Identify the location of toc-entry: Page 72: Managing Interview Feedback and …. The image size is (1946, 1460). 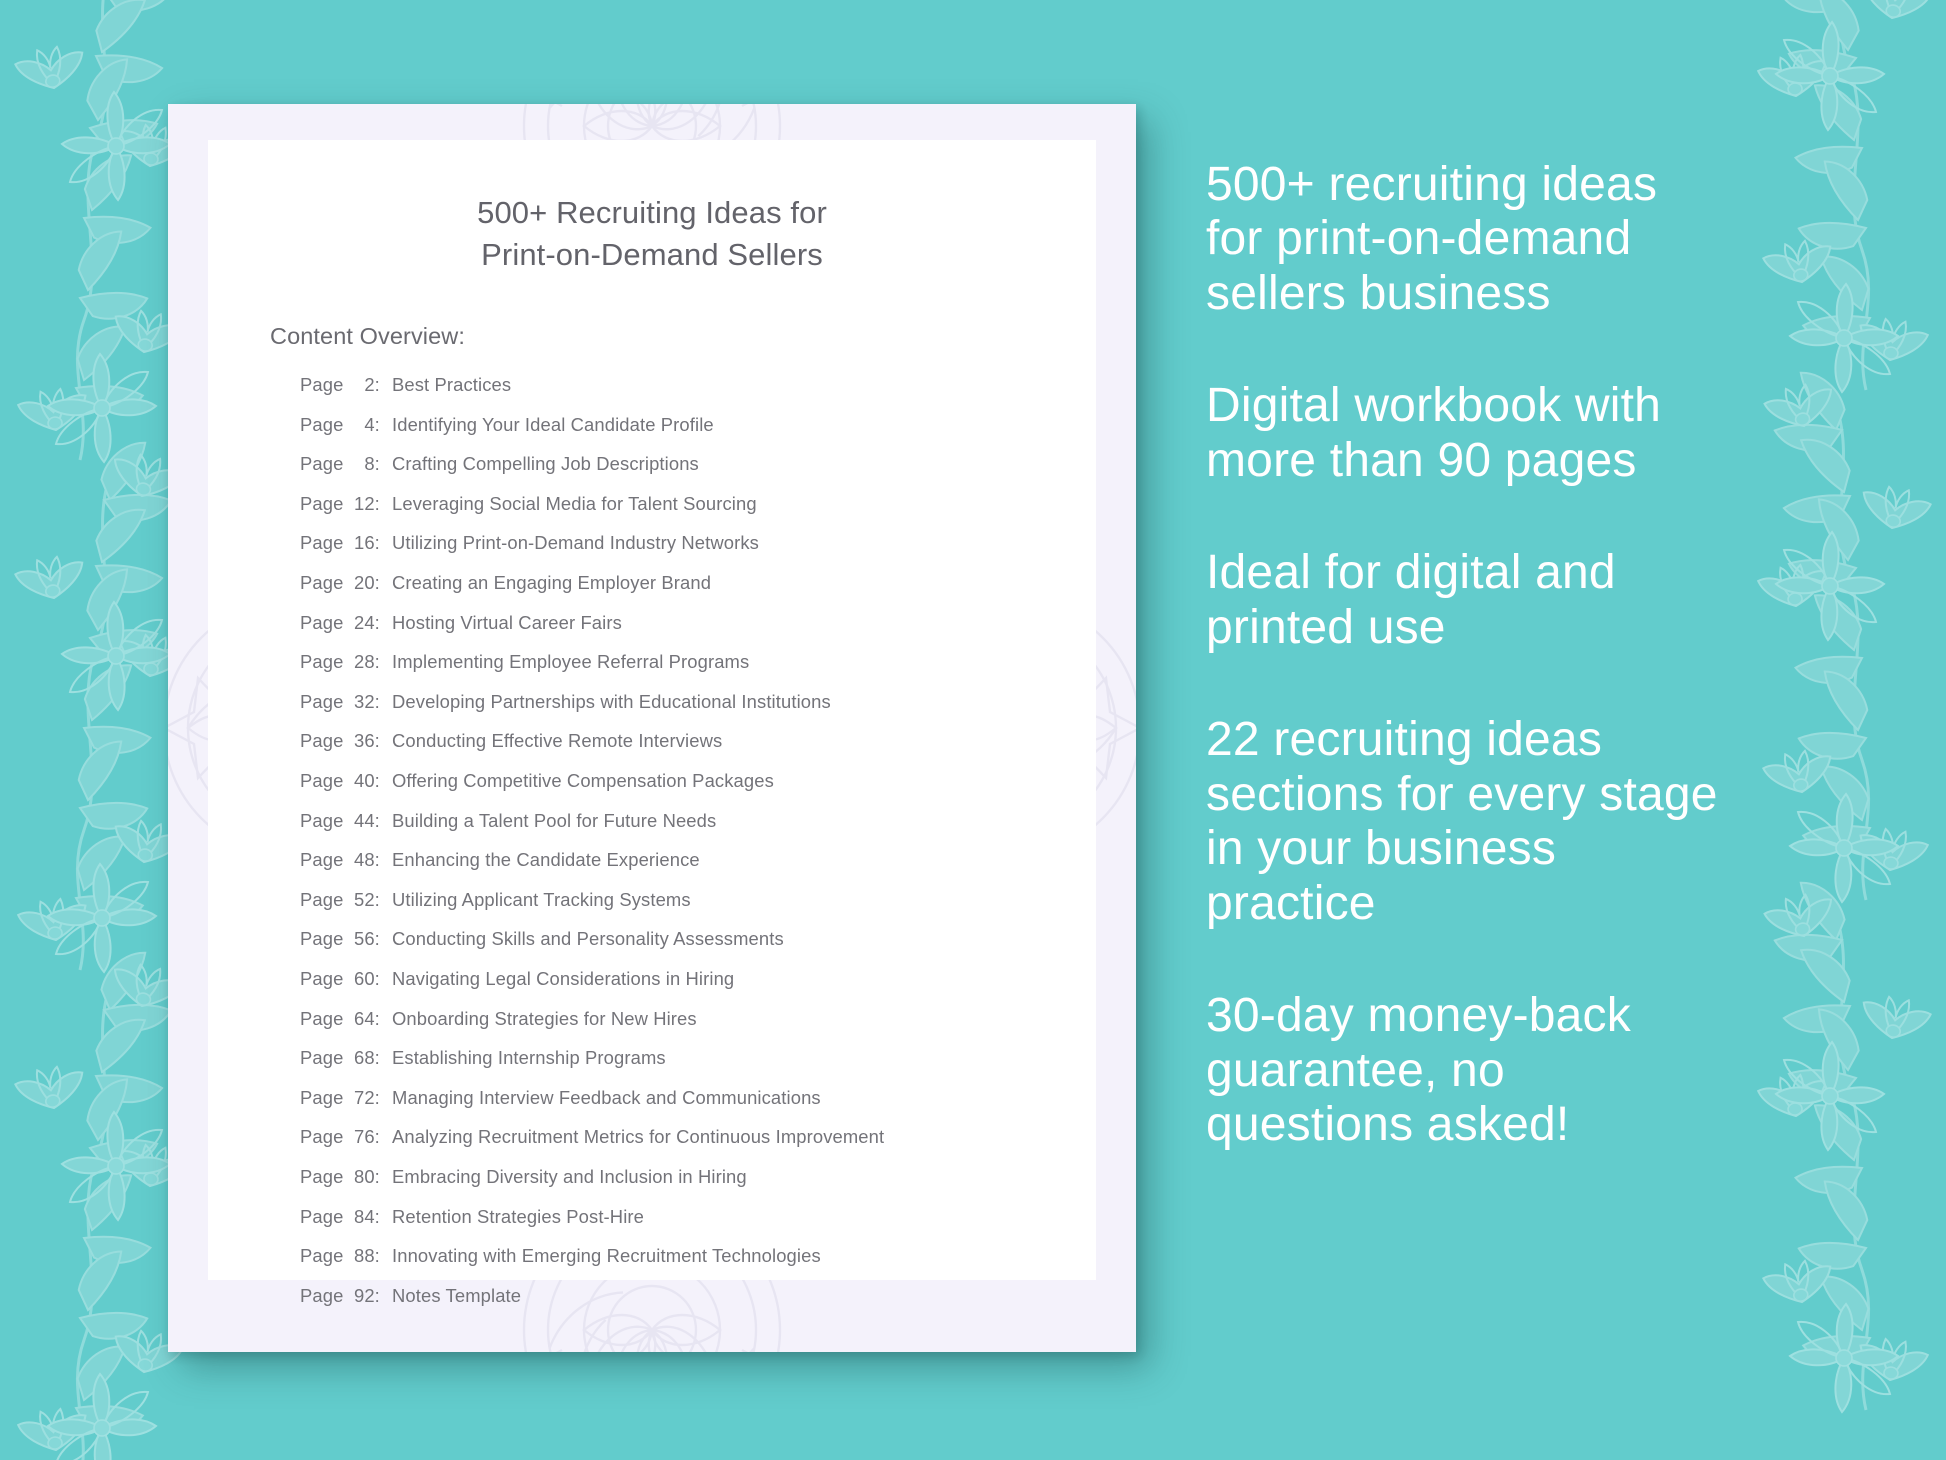
(698, 1097).